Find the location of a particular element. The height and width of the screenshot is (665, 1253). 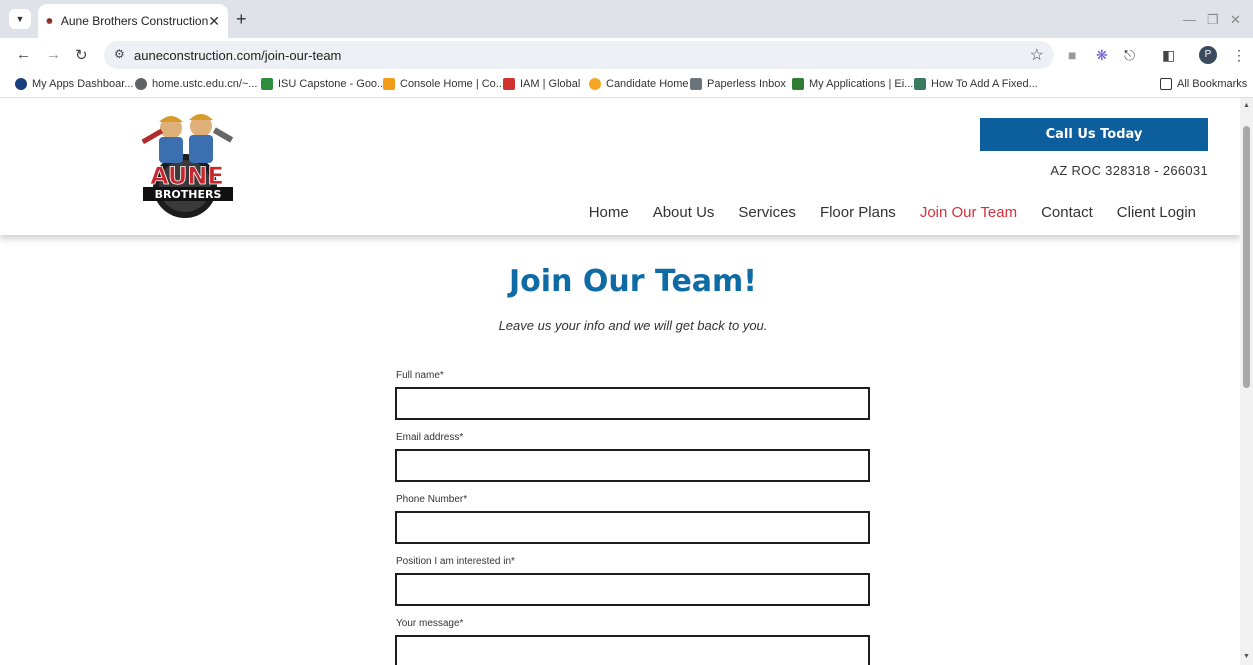

tab-title: Aune Brothers Construction is located at coordinates (134, 21).